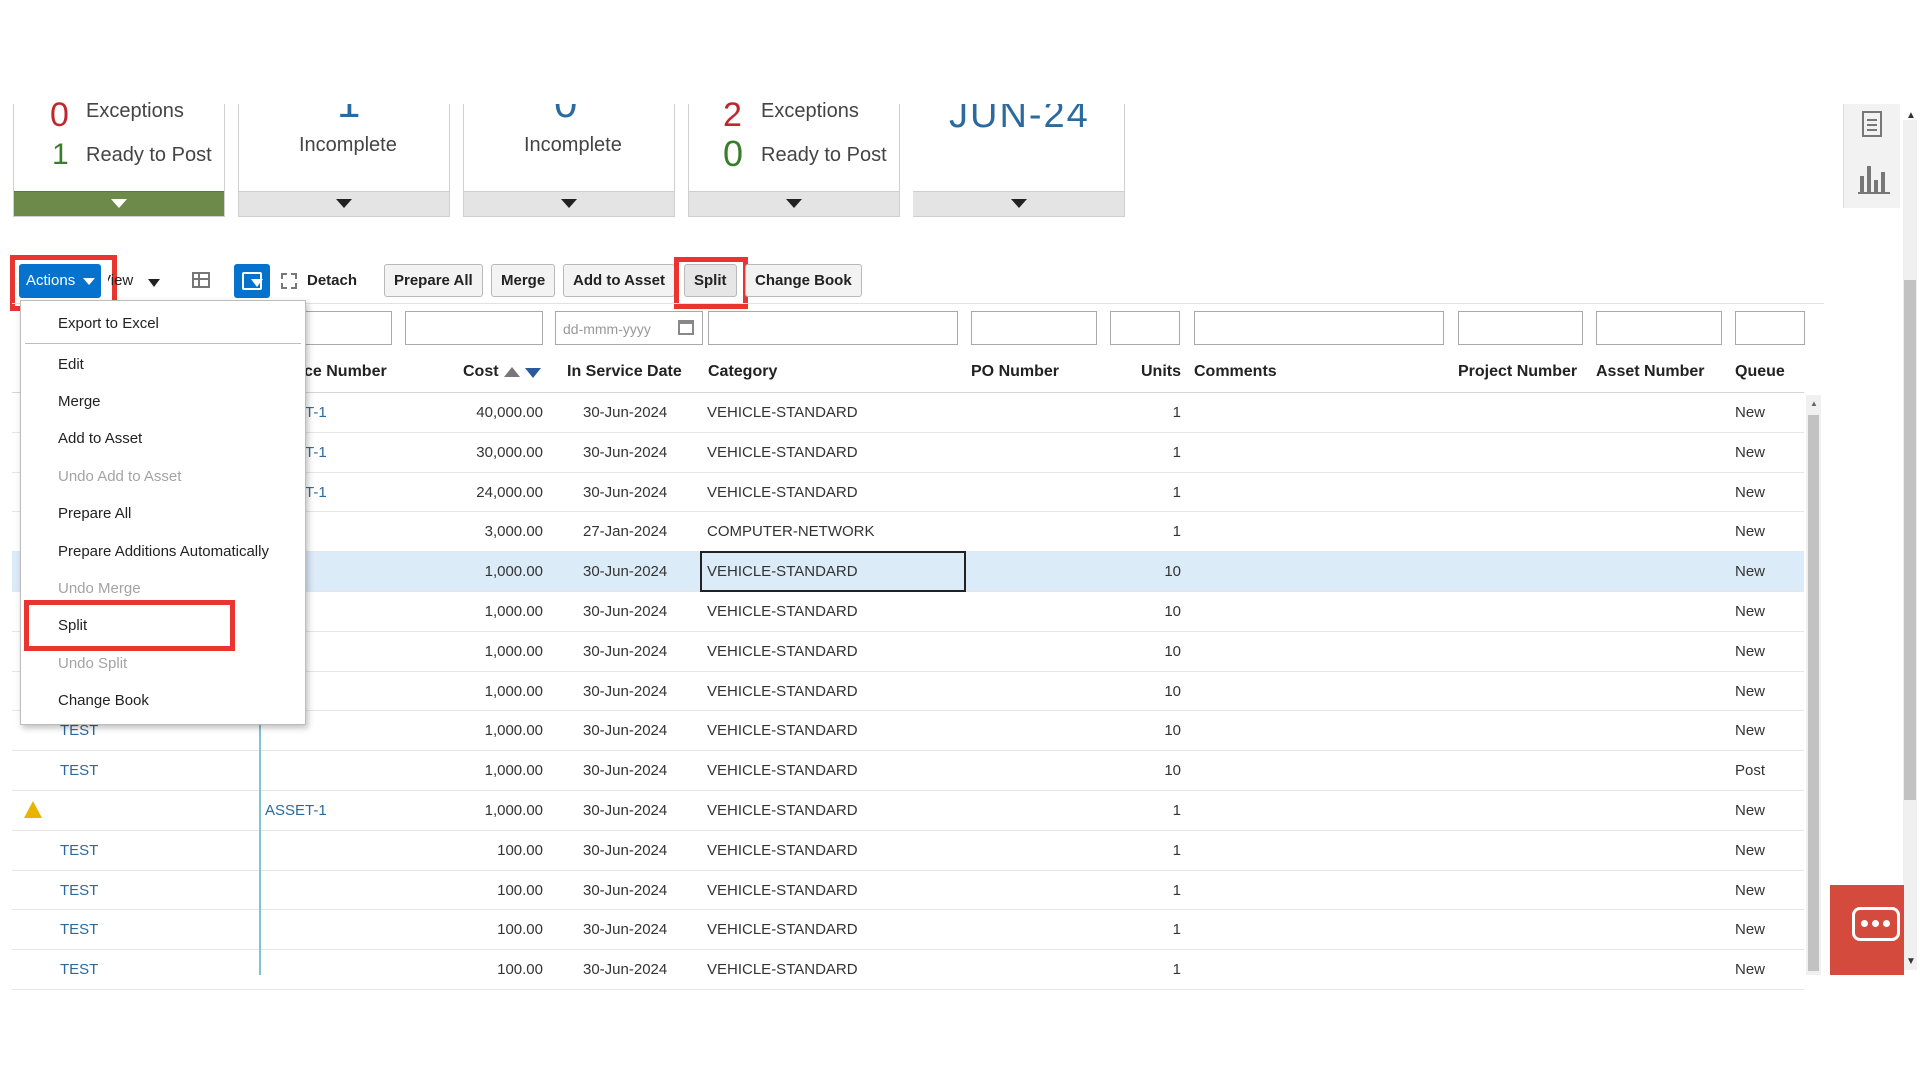 This screenshot has height=1080, width=1920. What do you see at coordinates (433, 280) in the screenshot?
I see `prepare-all-button: Prepare All` at bounding box center [433, 280].